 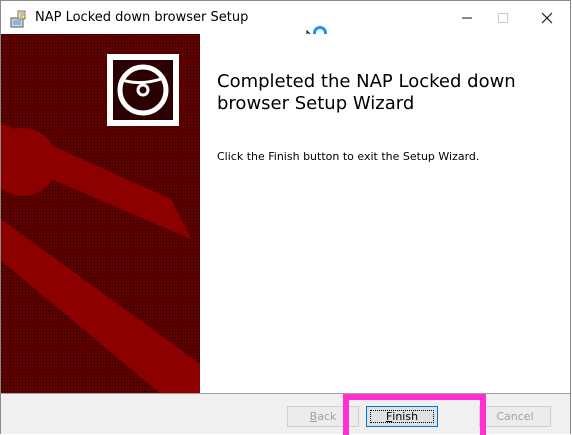 I want to click on finish-button: Finish, so click(x=402, y=416).